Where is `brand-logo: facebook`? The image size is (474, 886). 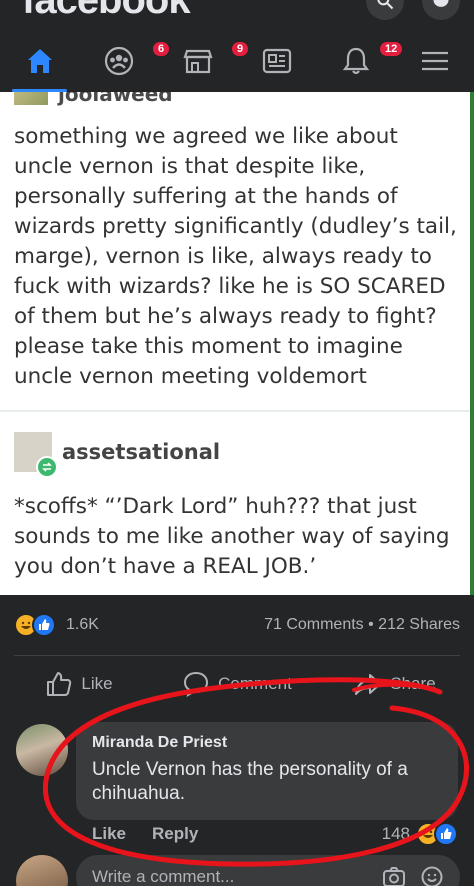
brand-logo: facebook is located at coordinates (106, 11).